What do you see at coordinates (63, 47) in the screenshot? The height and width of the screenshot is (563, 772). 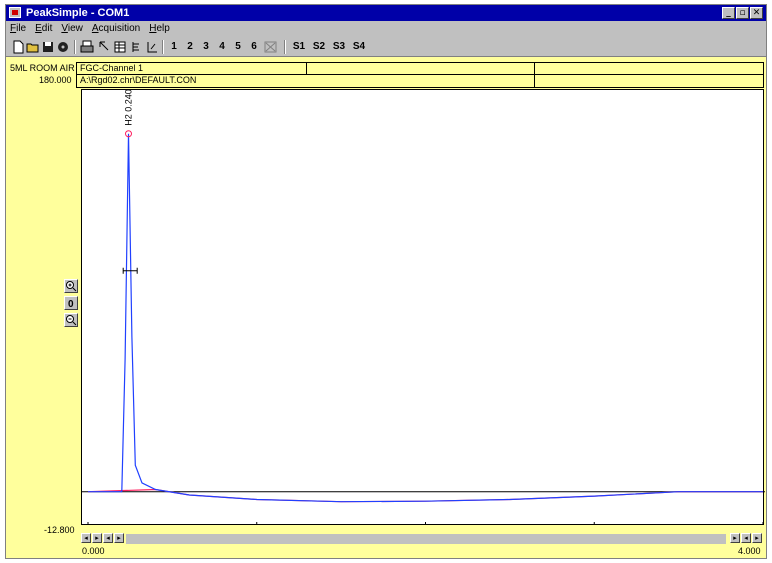 I see `disk-icon` at bounding box center [63, 47].